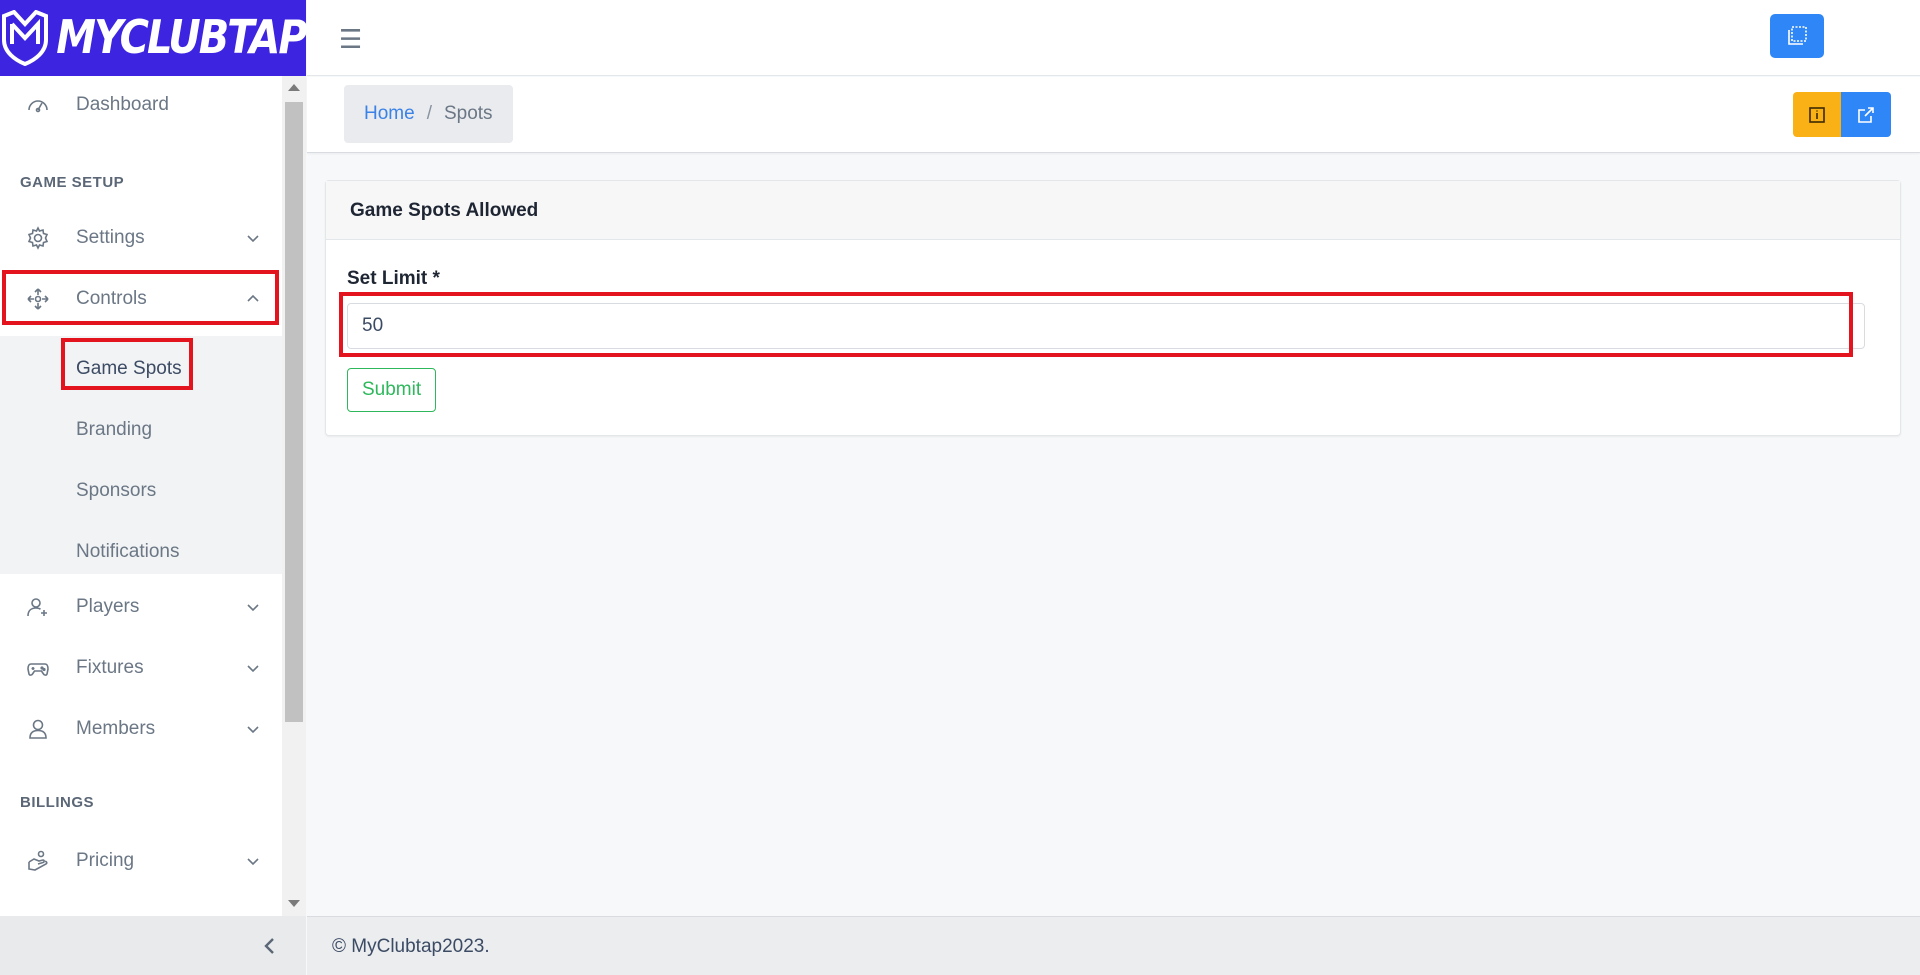 The image size is (1920, 975). What do you see at coordinates (393, 278) in the screenshot?
I see `set-limit-label: Set Limit *` at bounding box center [393, 278].